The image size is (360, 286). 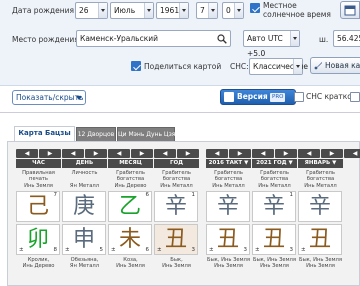 What do you see at coordinates (324, 39) in the screenshot?
I see `latitude-label: ш.` at bounding box center [324, 39].